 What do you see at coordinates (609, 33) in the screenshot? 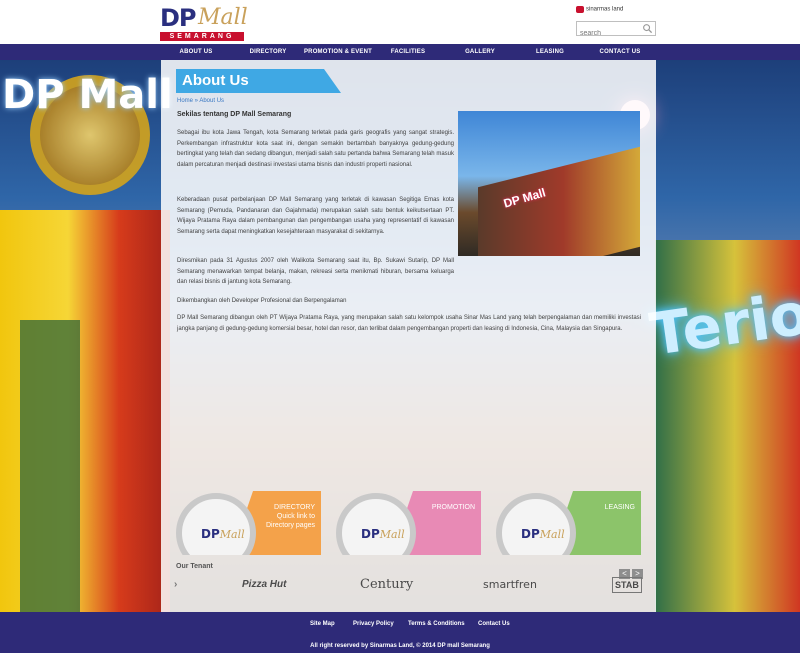
I see `search-input` at bounding box center [609, 33].